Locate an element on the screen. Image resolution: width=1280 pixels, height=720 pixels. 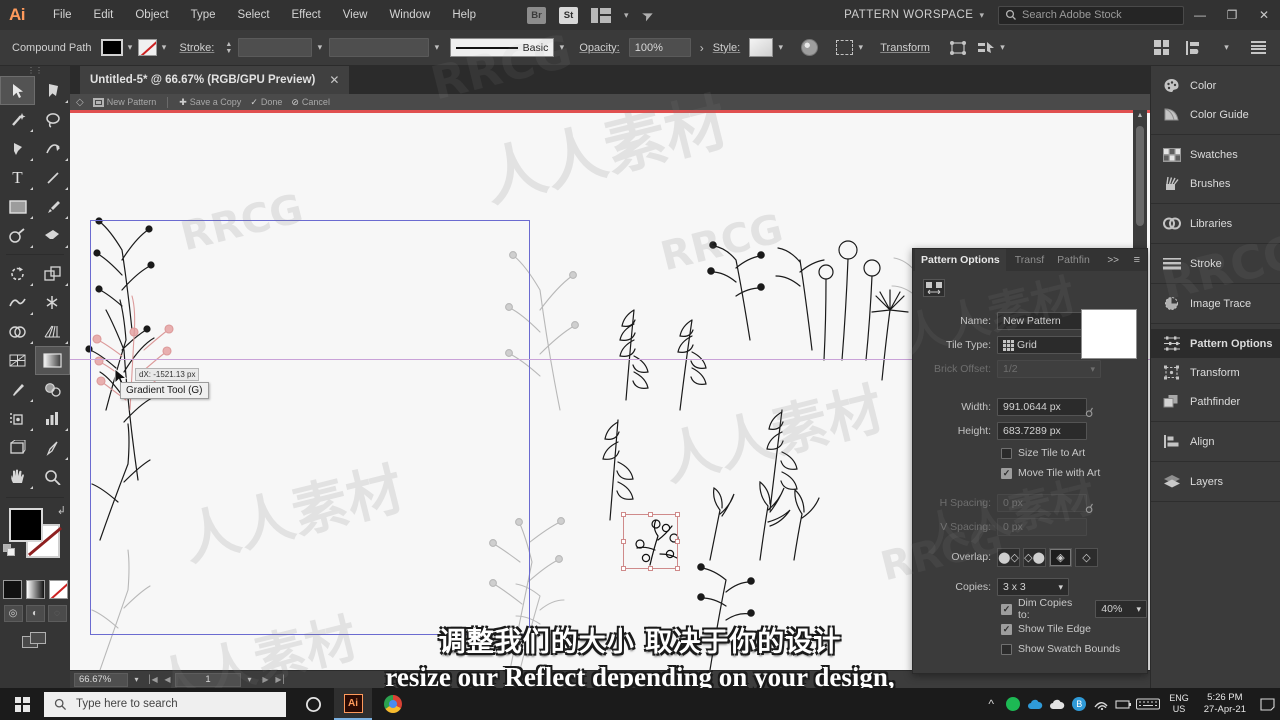
tab-pathfinder: Pathfin is located at coordinates (1073, 260).